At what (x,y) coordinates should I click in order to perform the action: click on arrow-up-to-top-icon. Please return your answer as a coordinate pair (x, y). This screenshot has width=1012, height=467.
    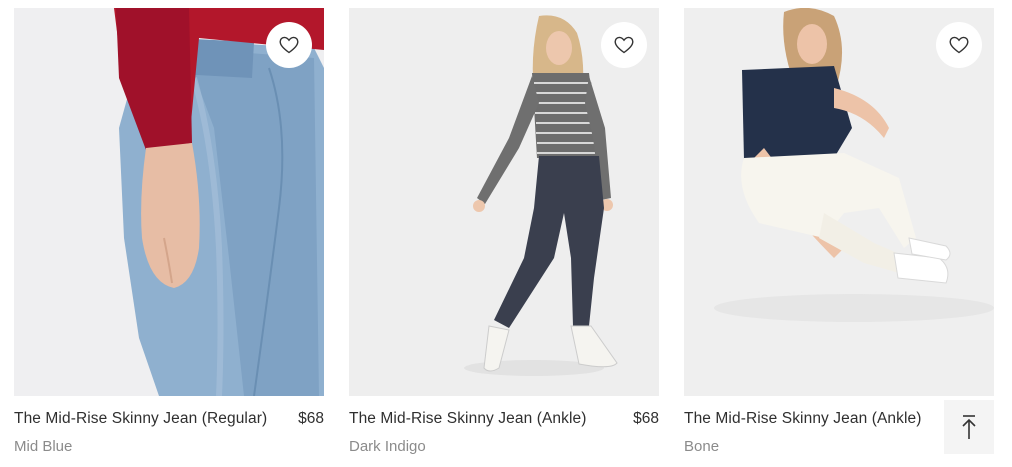
    Looking at the image, I should click on (969, 427).